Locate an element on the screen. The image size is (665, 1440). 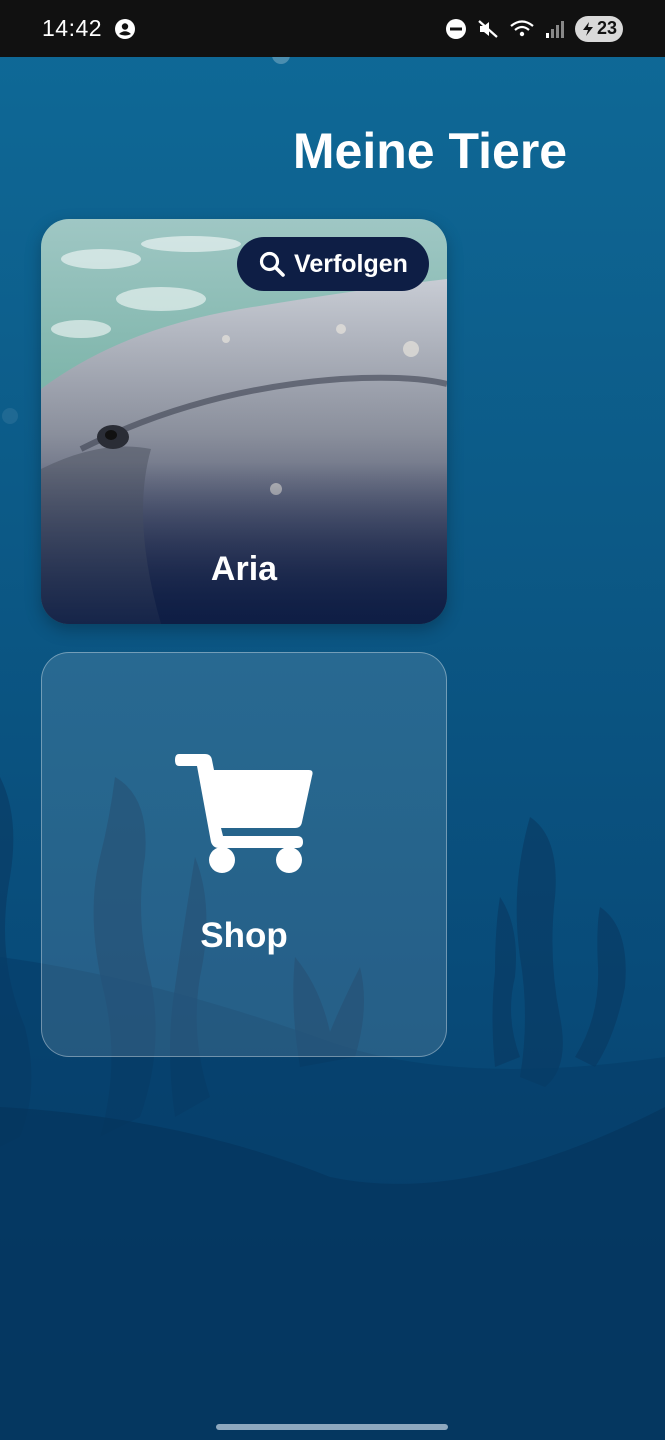
status-time: 14:42 is located at coordinates (72, 28).